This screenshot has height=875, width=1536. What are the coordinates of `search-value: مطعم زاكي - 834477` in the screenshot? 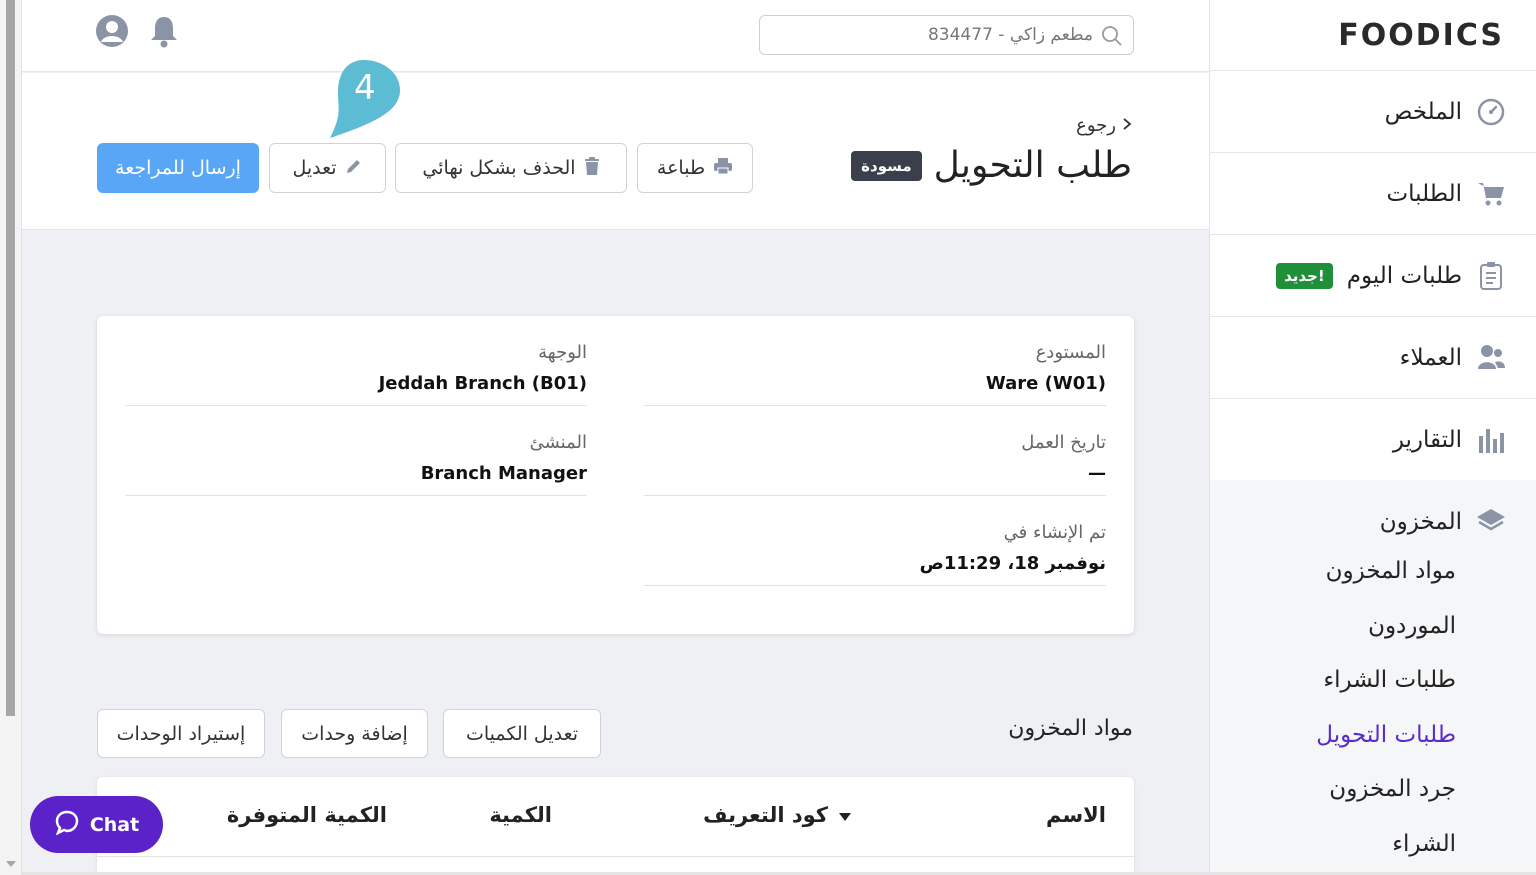 It's located at (1010, 35).